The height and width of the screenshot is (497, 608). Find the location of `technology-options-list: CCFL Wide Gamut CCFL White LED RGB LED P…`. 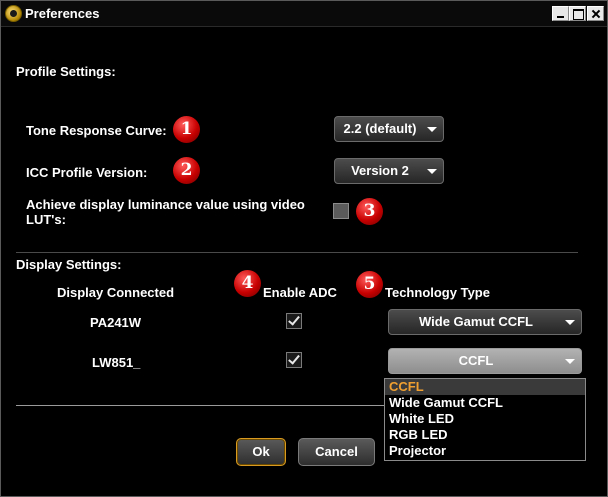

technology-options-list: CCFL Wide Gamut CCFL White LED RGB LED P… is located at coordinates (485, 419).